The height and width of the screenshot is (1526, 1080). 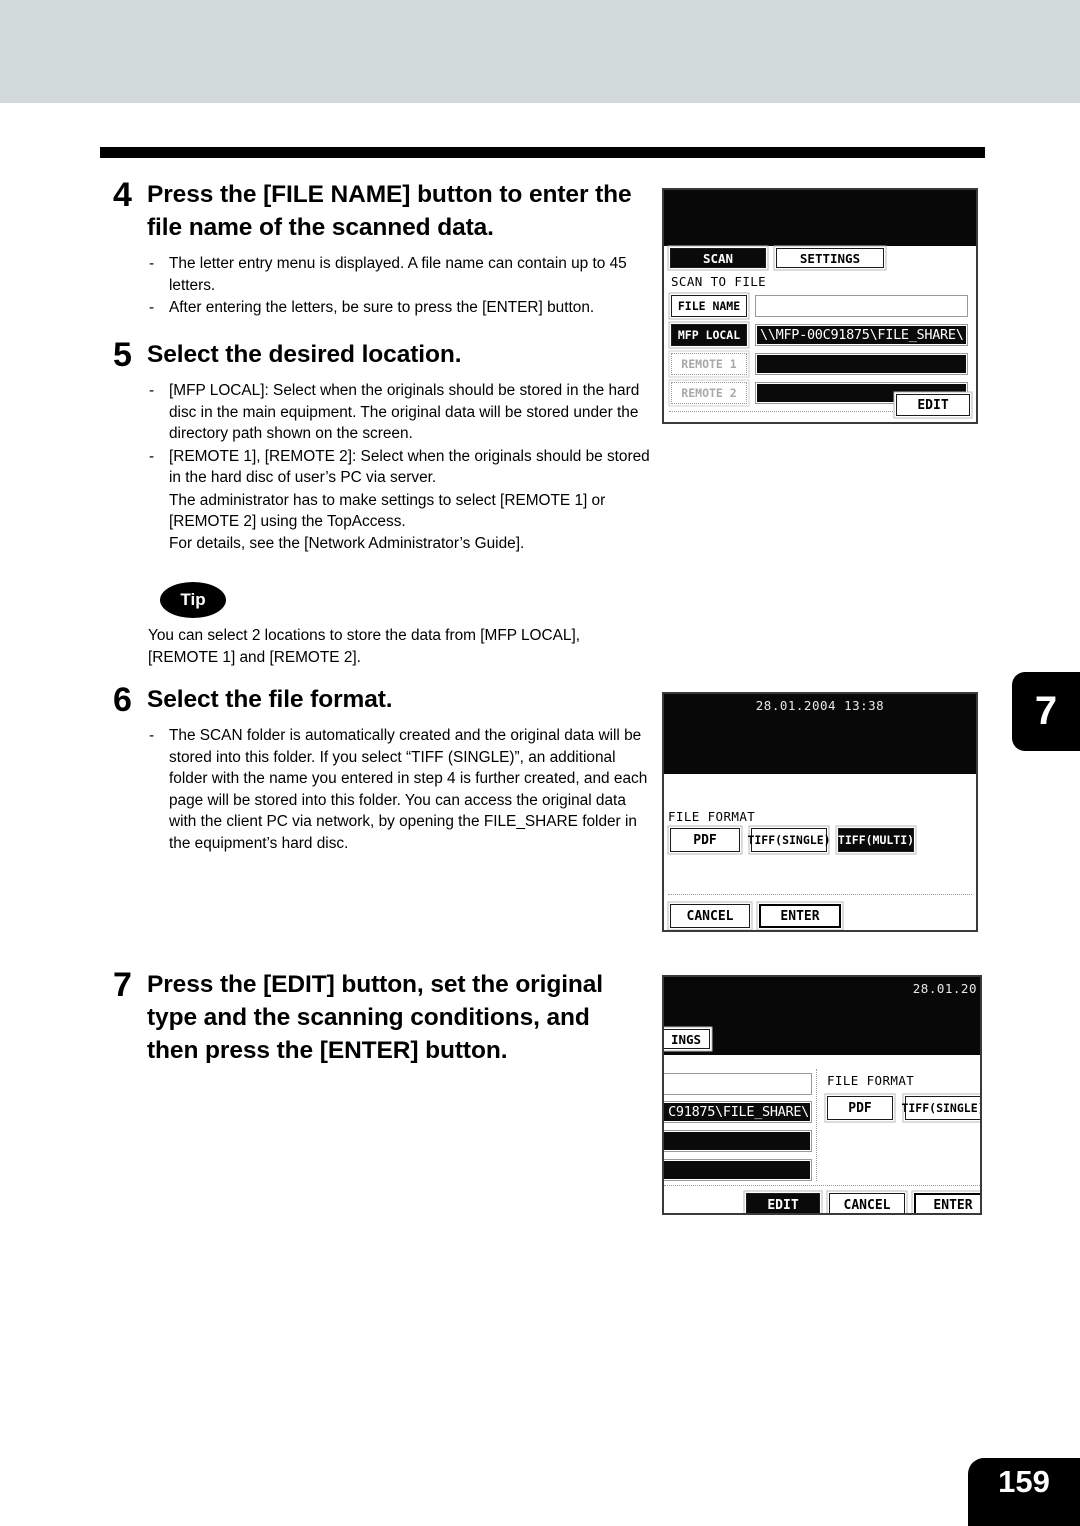 What do you see at coordinates (860, 1108) in the screenshot?
I see `lcd3-format-pdf-button: PDF` at bounding box center [860, 1108].